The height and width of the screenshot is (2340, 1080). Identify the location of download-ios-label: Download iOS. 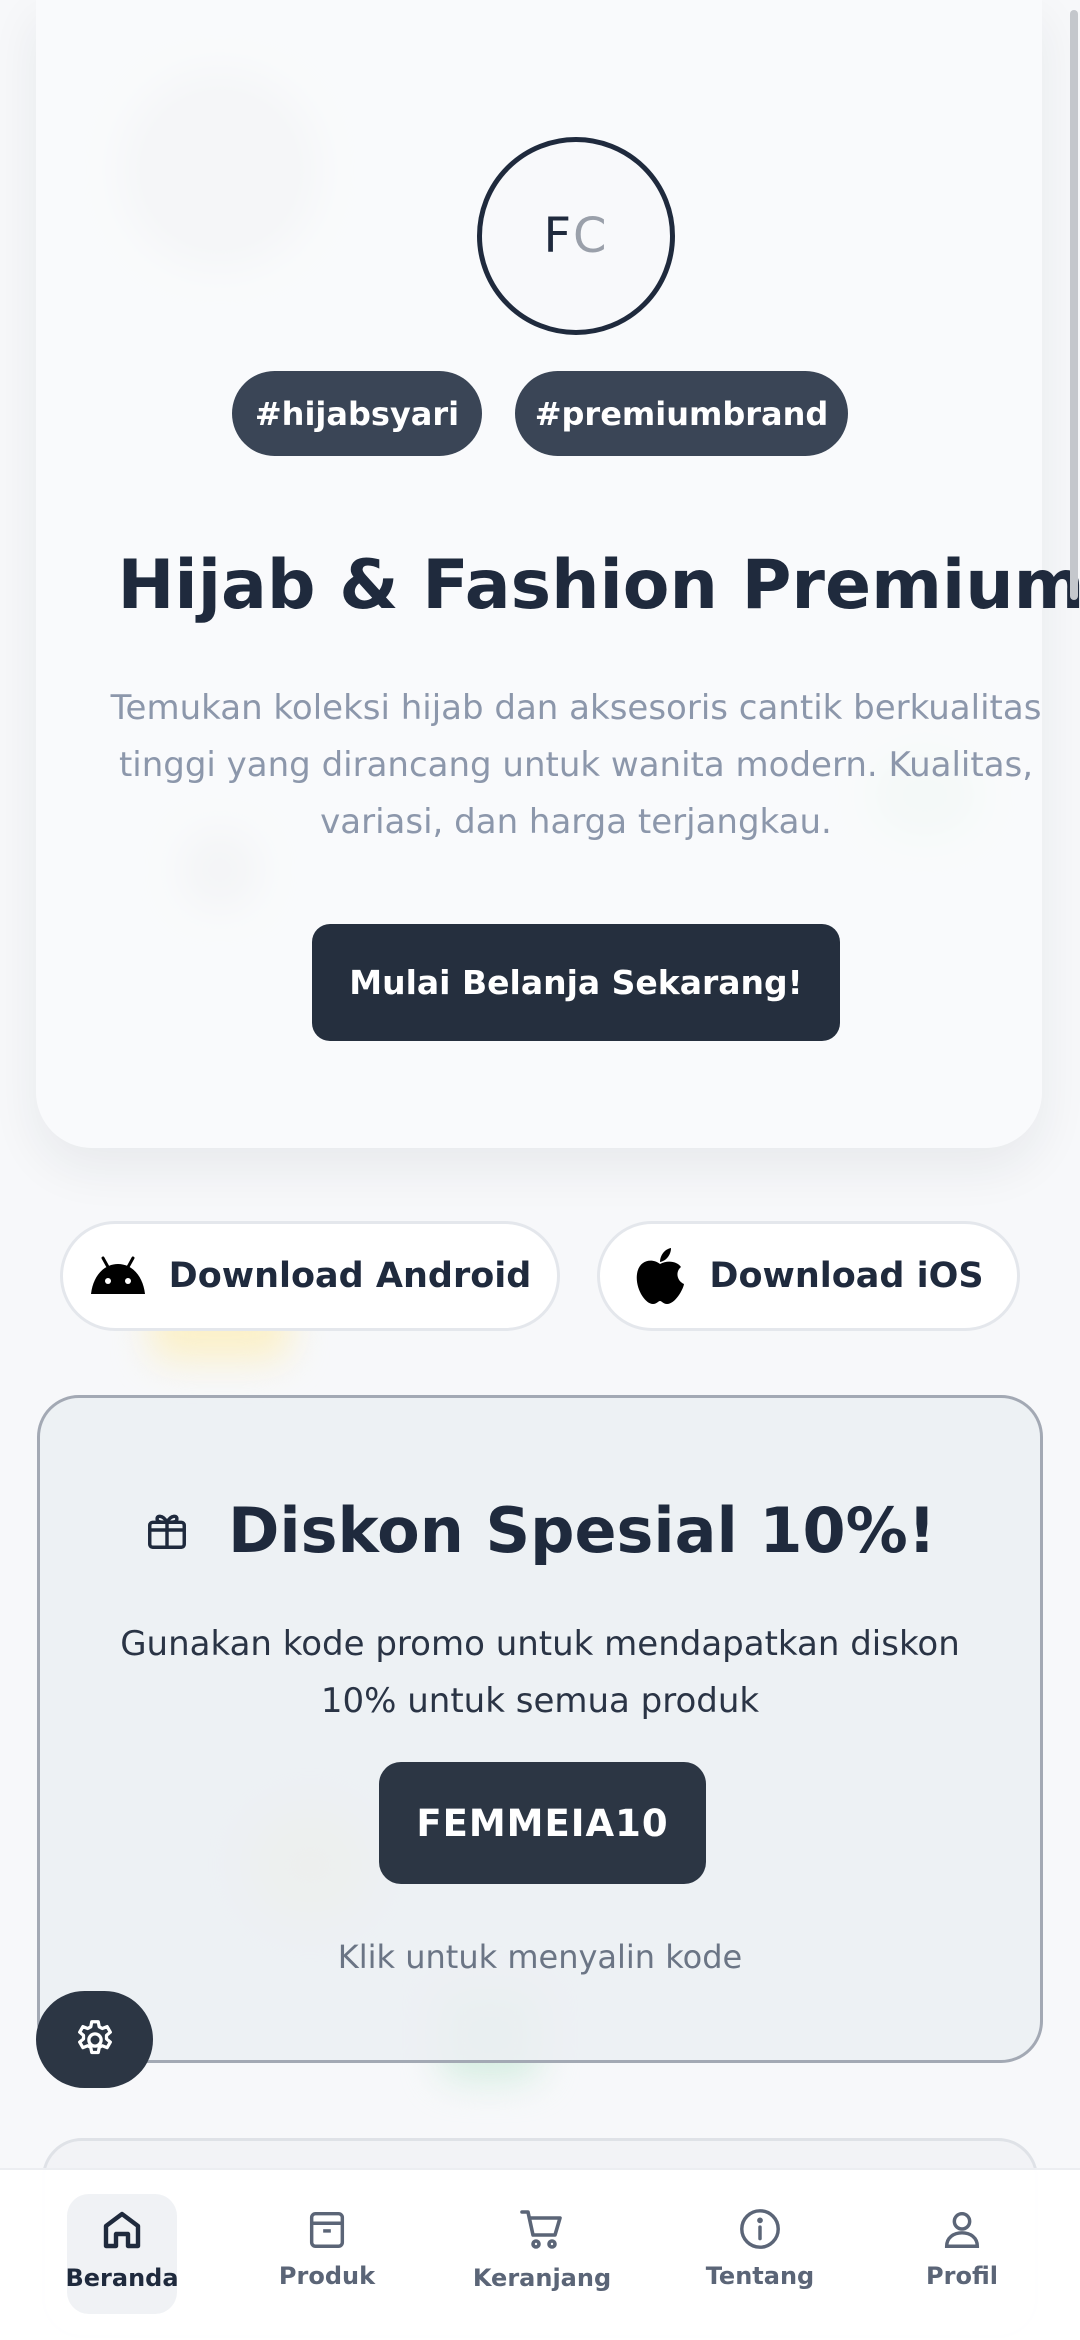
(846, 1276).